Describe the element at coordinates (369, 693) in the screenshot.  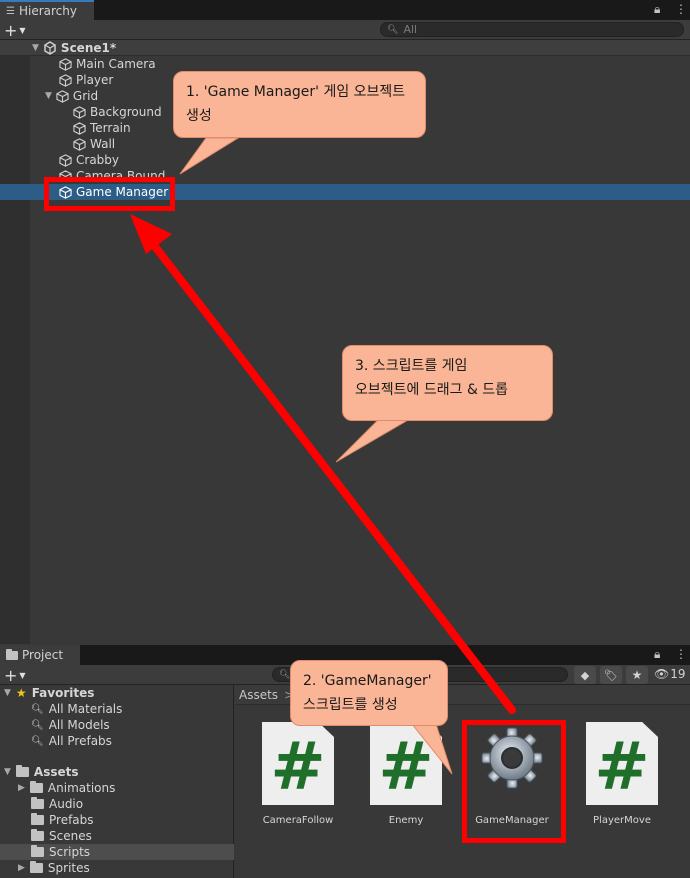
I see `callout-step-2: 2. 'GameManager' 스크립트를 생성` at that location.